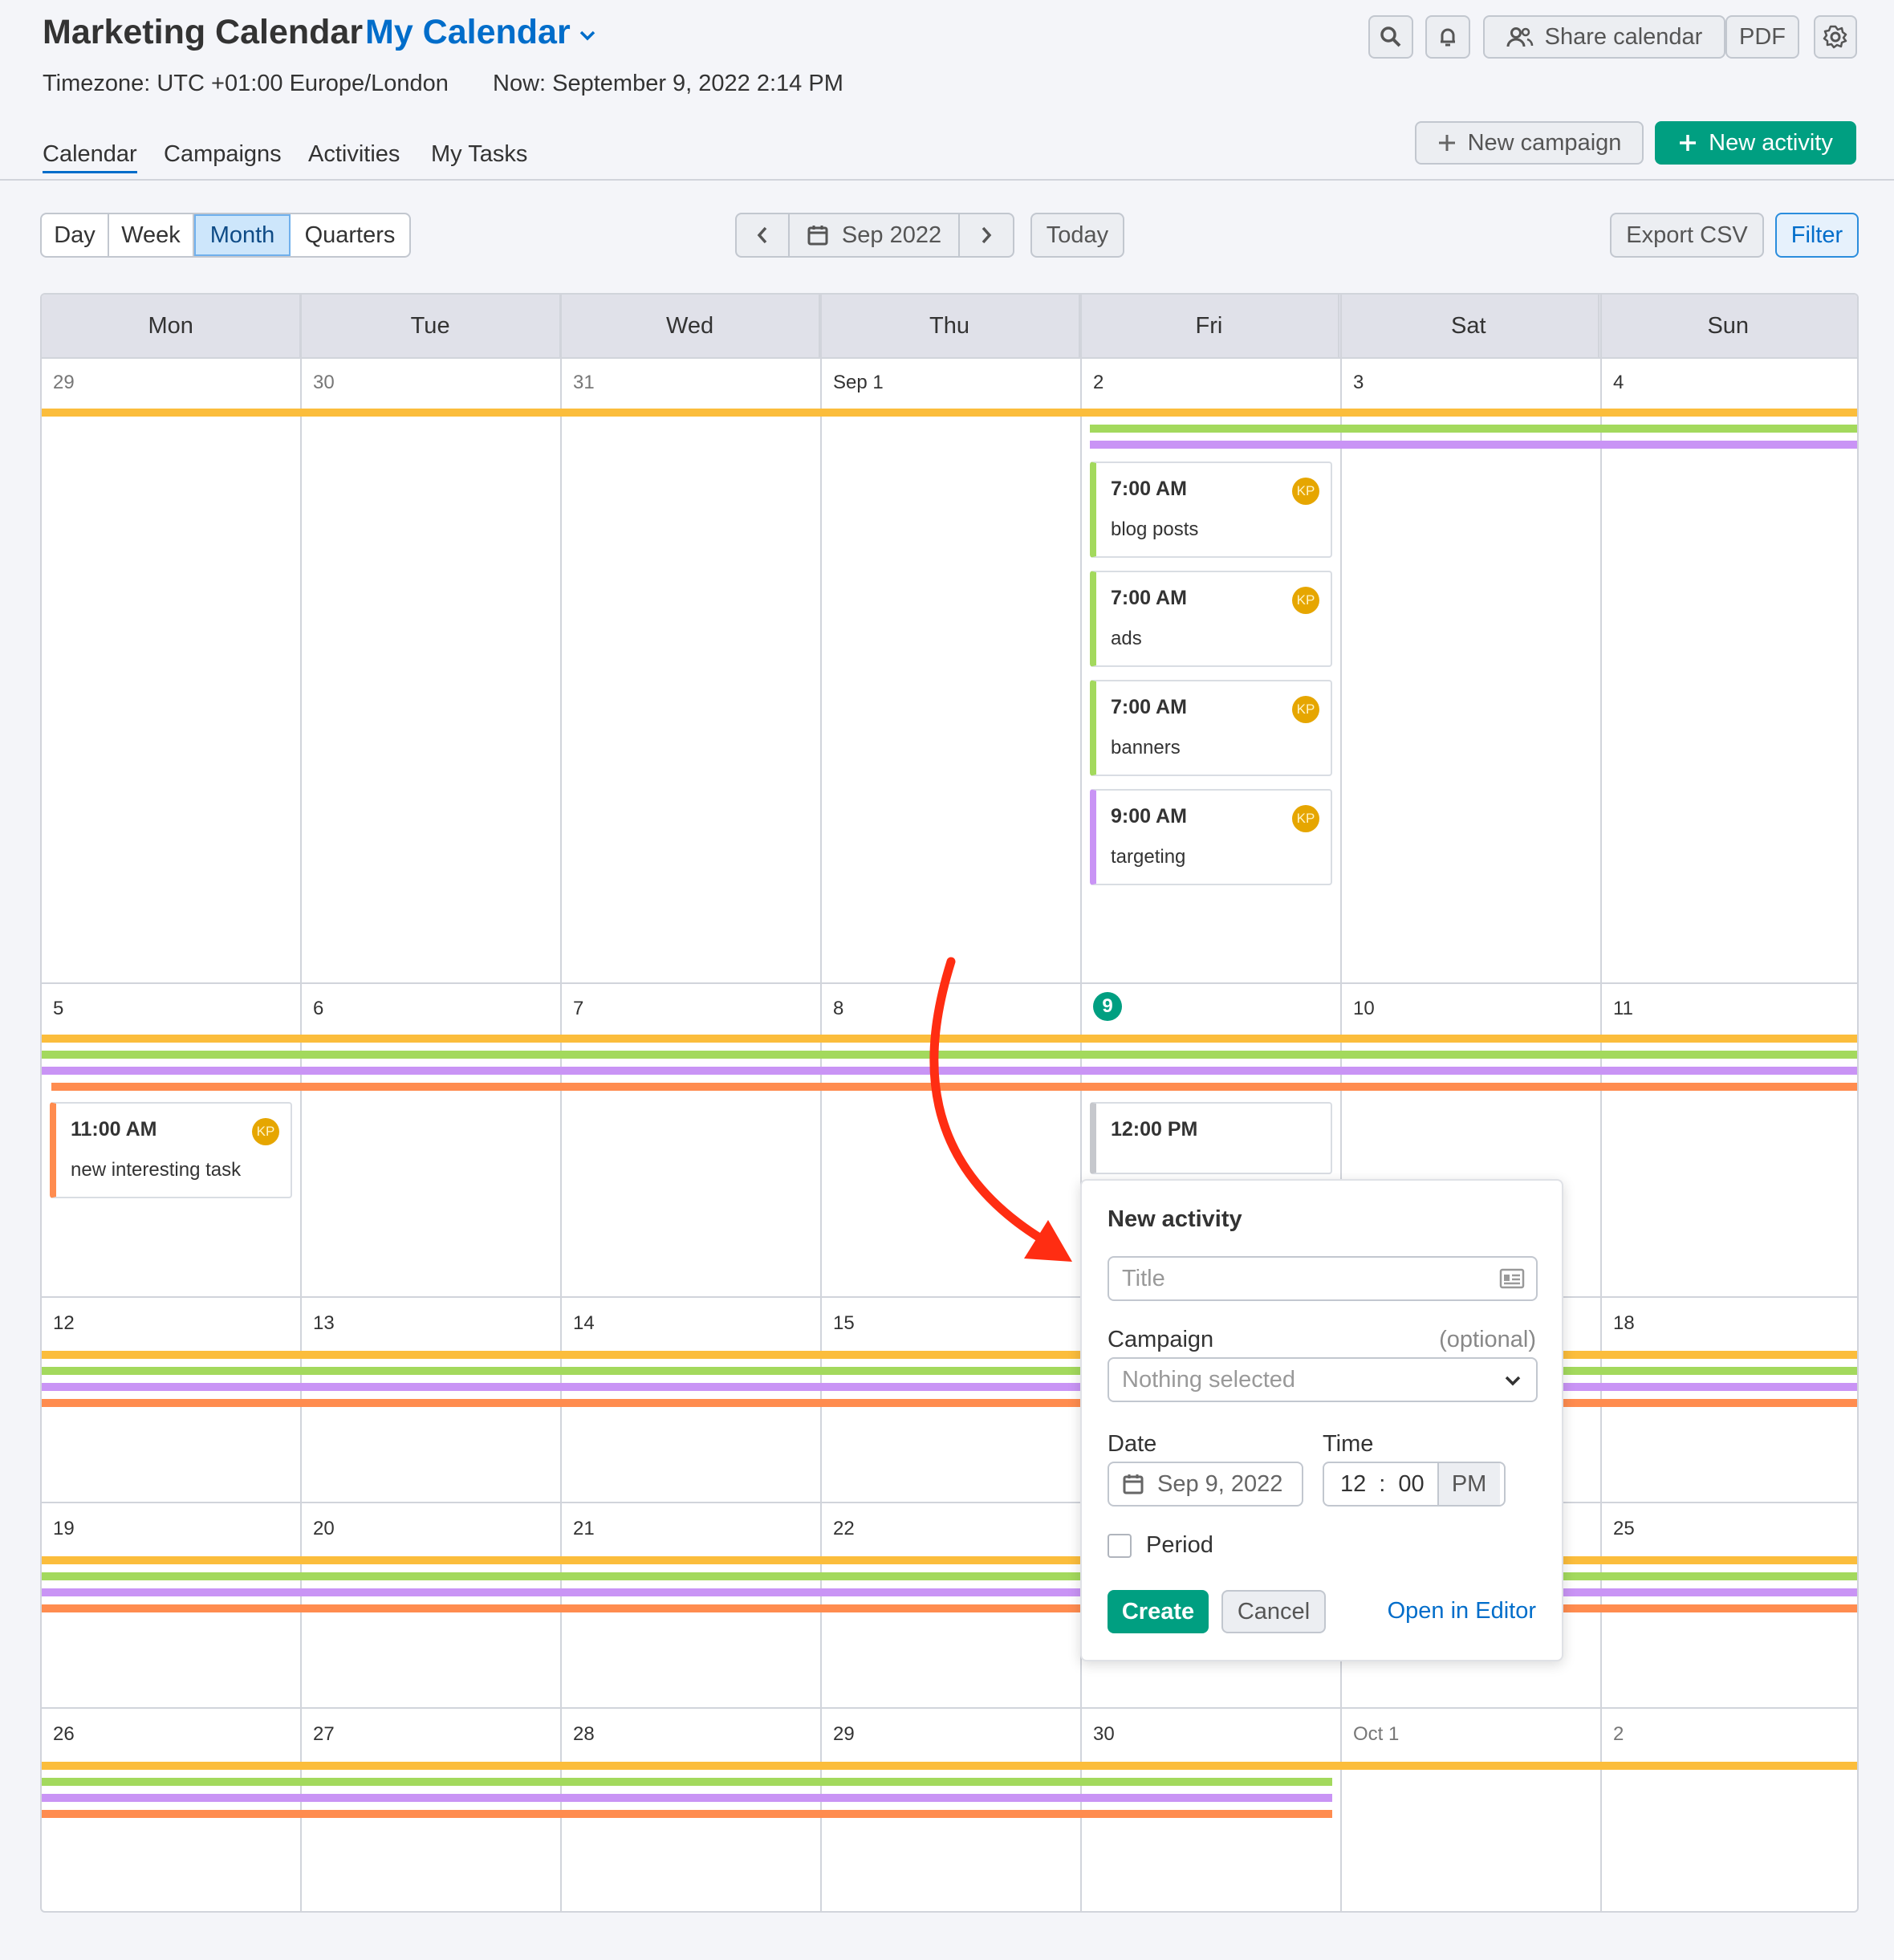 This screenshot has width=1894, height=1960. Describe the element at coordinates (947, 180) in the screenshot. I see `tabs-divider` at that location.